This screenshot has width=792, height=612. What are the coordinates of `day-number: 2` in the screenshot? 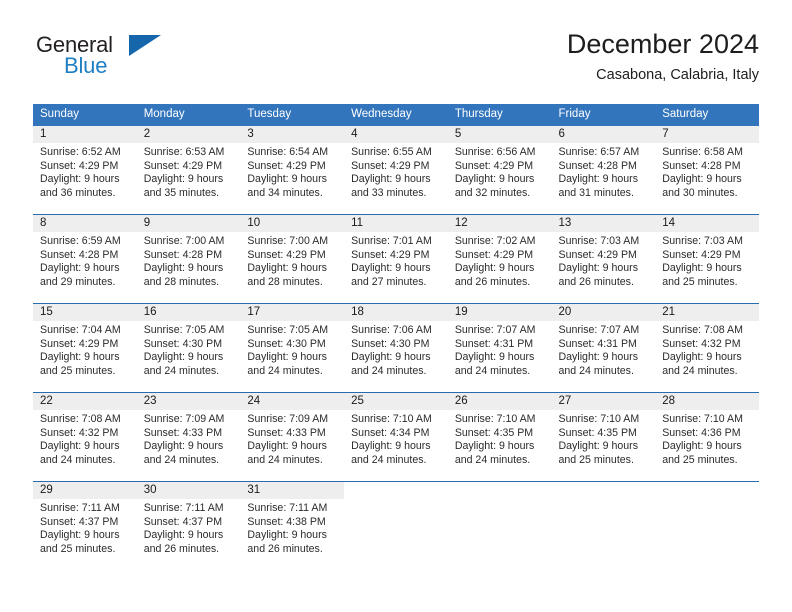 It's located at (188, 134).